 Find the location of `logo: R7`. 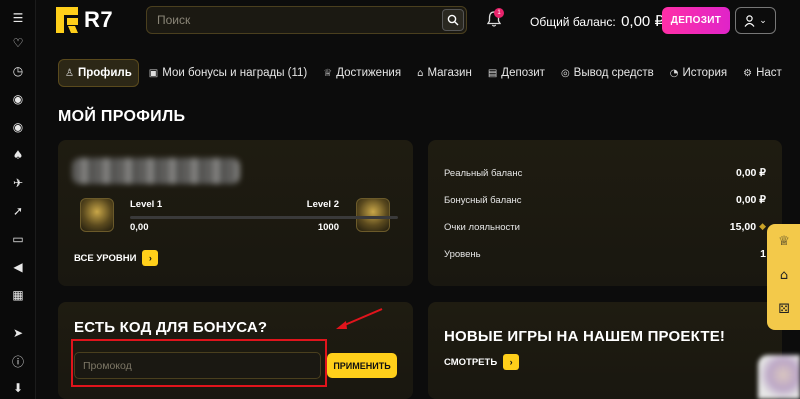

logo: R7 is located at coordinates (84, 20).